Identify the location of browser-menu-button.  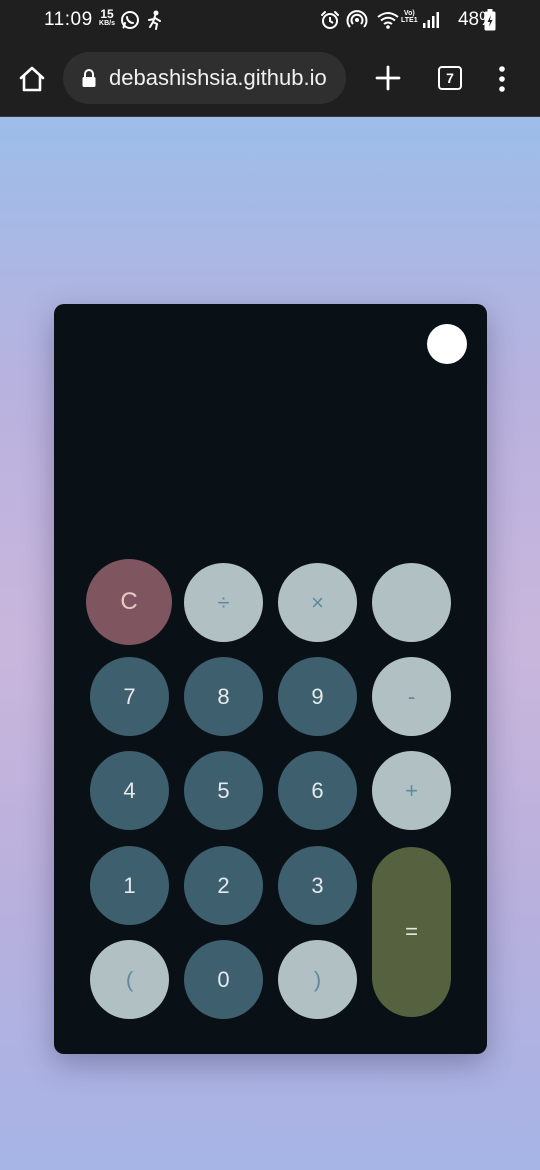
(502, 79).